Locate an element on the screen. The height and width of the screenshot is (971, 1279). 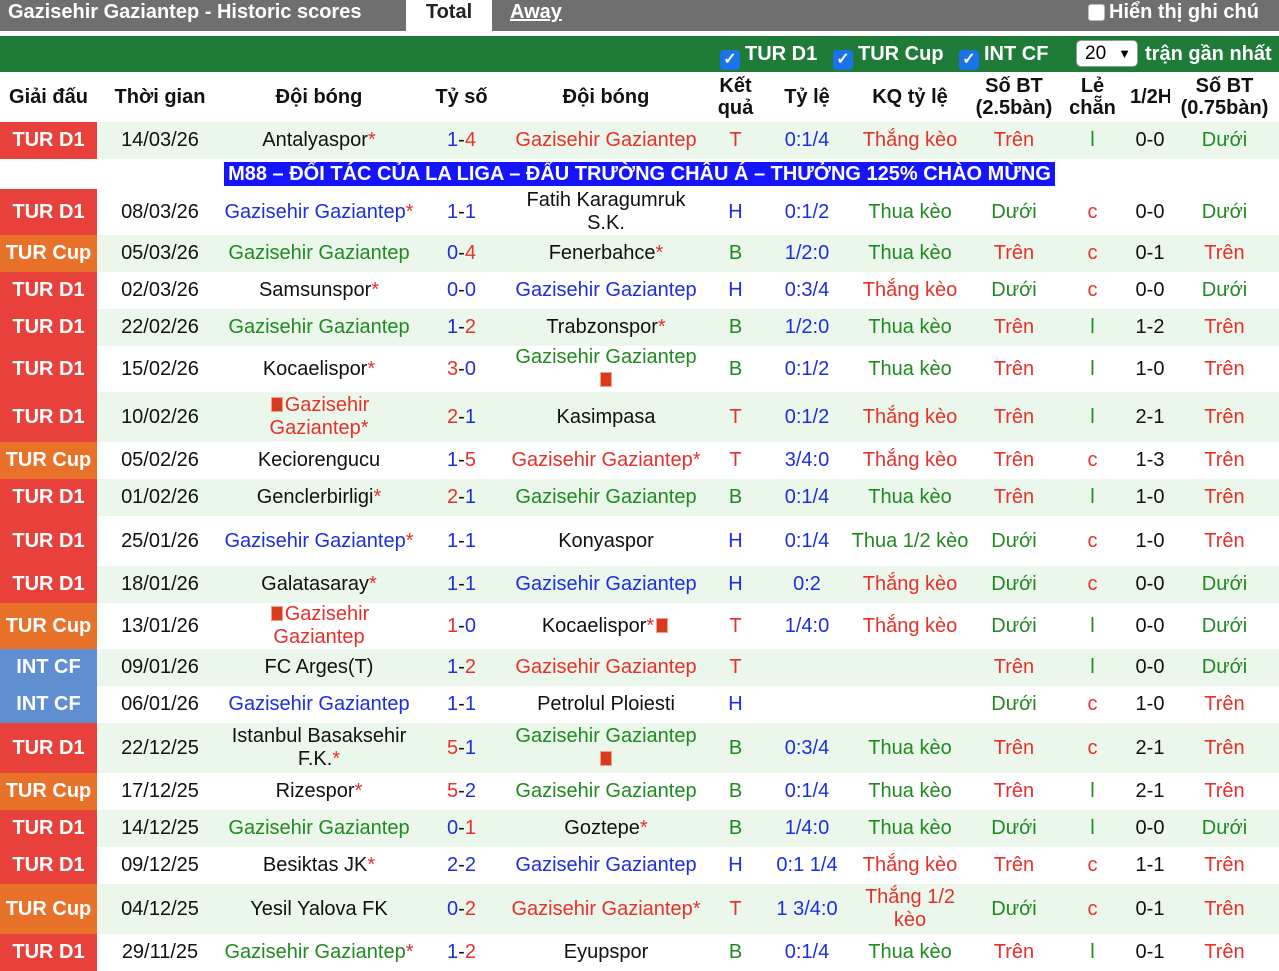
away-team: Fatih Karagumruk S.K. is located at coordinates (606, 212).